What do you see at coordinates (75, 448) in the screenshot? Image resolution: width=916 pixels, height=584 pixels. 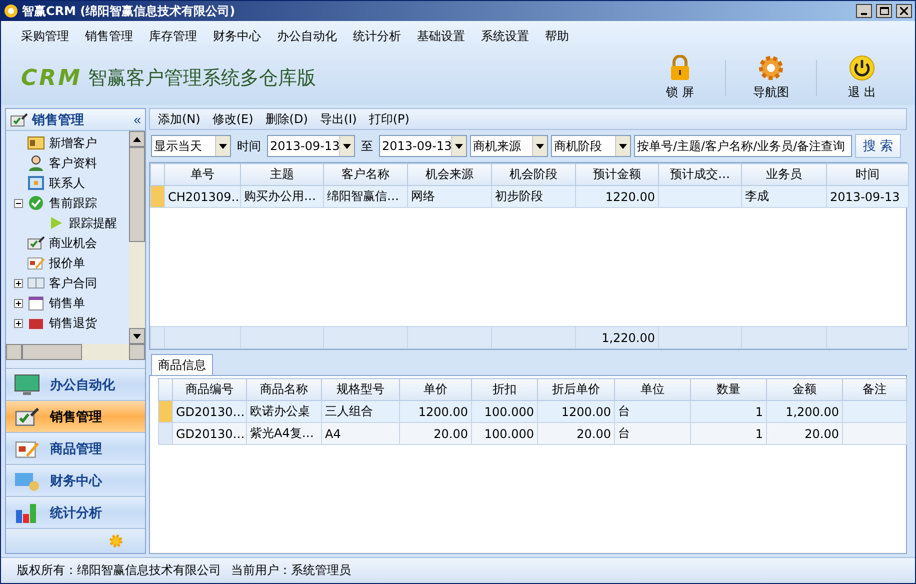 I see `nav-button: 商品管理` at bounding box center [75, 448].